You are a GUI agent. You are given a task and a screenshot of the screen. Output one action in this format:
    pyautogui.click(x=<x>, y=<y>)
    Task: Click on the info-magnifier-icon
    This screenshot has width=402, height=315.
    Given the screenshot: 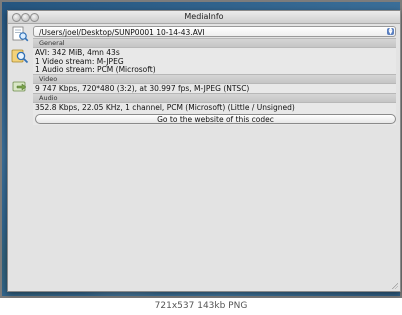 What is the action you would take?
    pyautogui.click(x=20, y=56)
    